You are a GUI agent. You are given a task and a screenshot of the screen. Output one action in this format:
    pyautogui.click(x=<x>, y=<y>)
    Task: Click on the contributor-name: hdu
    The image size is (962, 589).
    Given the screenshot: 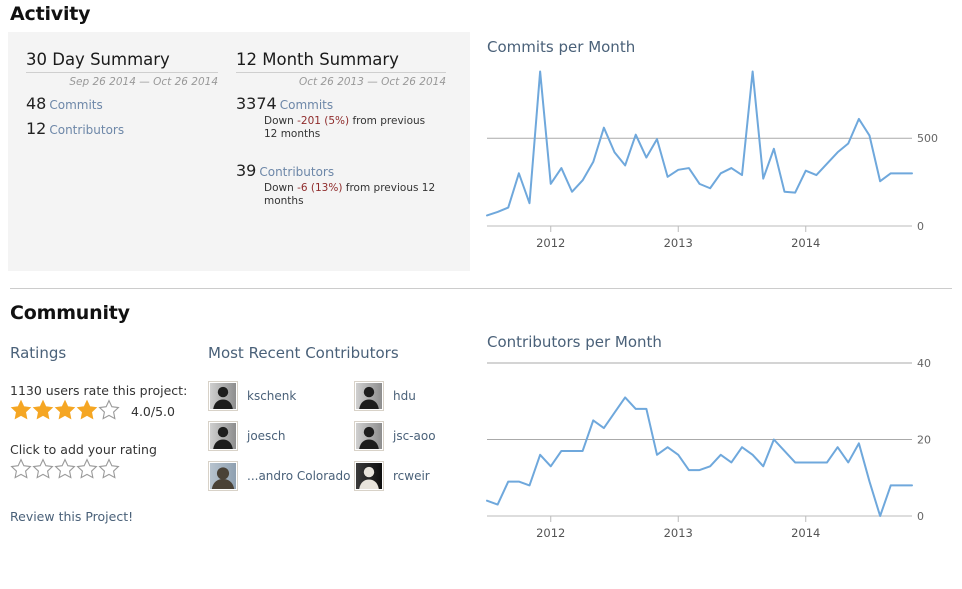 What is the action you would take?
    pyautogui.click(x=404, y=396)
    